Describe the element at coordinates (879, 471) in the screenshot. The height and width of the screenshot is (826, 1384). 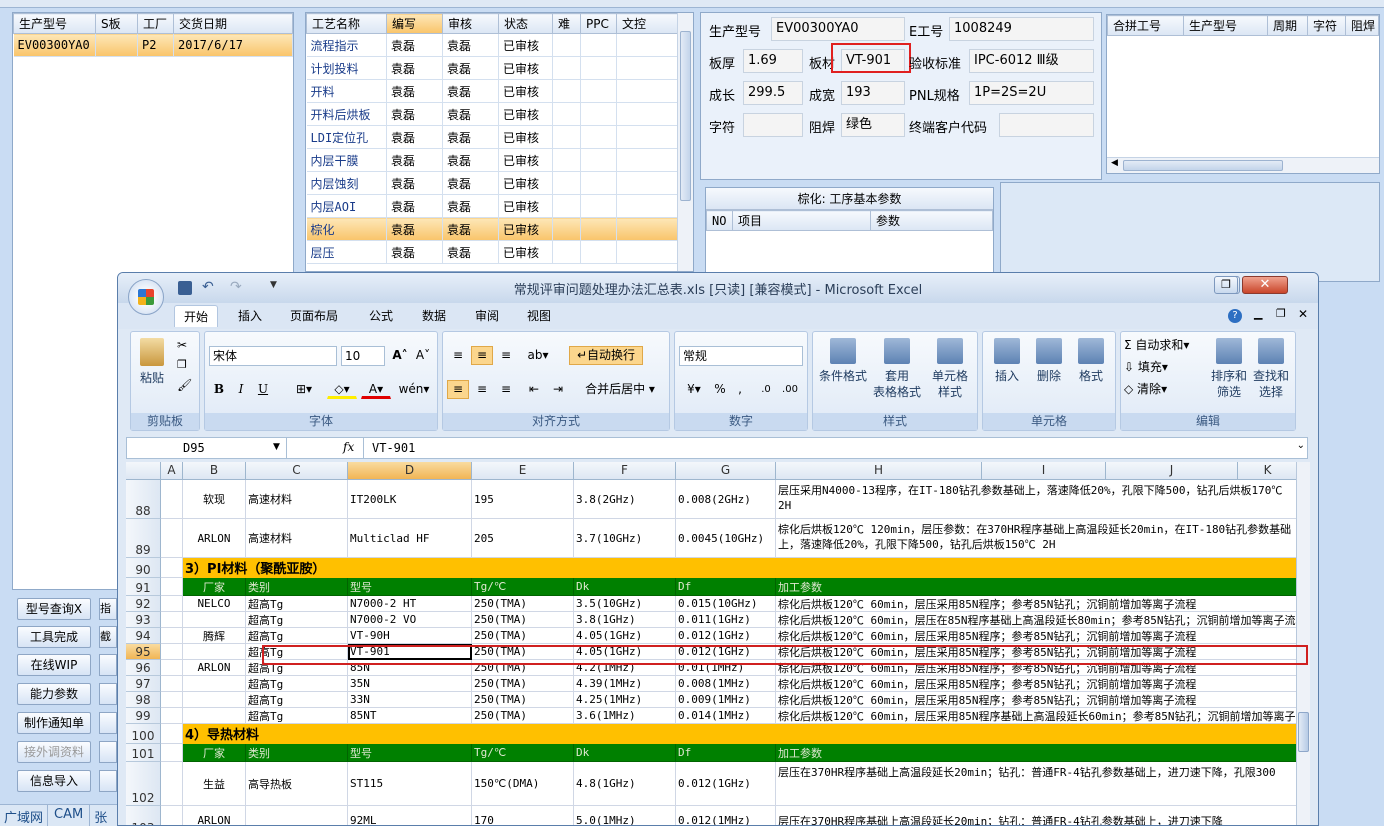
I see `column-header: H` at that location.